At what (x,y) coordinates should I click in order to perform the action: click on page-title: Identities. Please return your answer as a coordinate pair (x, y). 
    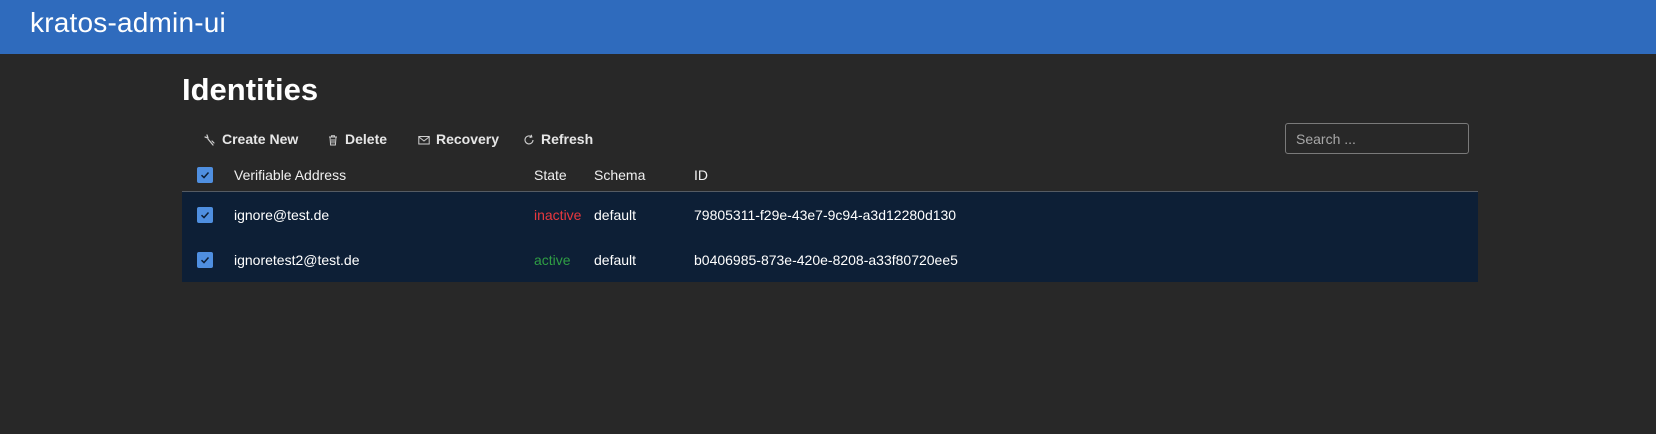
    Looking at the image, I should click on (250, 89).